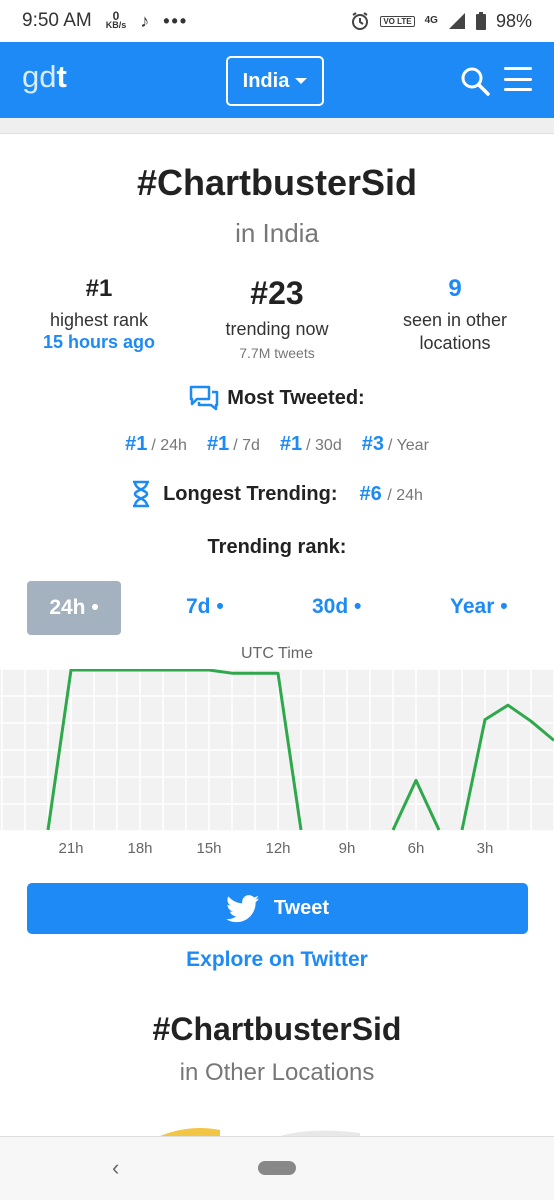 The width and height of the screenshot is (554, 1200). I want to click on signal-icon, so click(456, 21).